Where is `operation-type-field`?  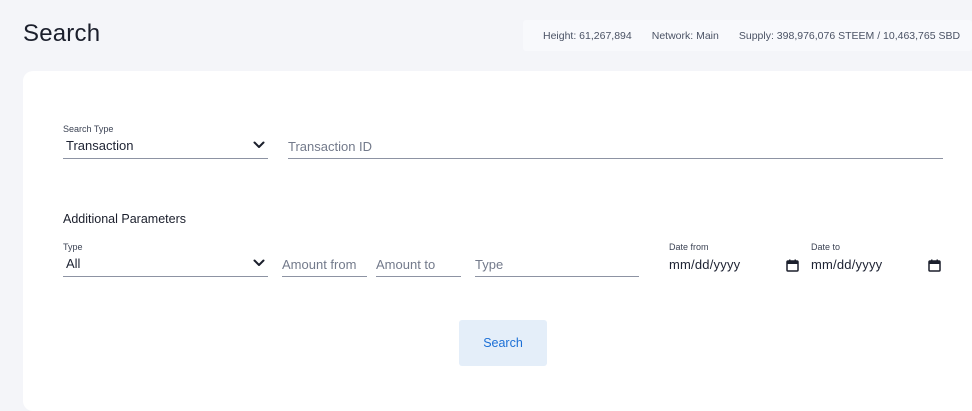
operation-type-field is located at coordinates (557, 259).